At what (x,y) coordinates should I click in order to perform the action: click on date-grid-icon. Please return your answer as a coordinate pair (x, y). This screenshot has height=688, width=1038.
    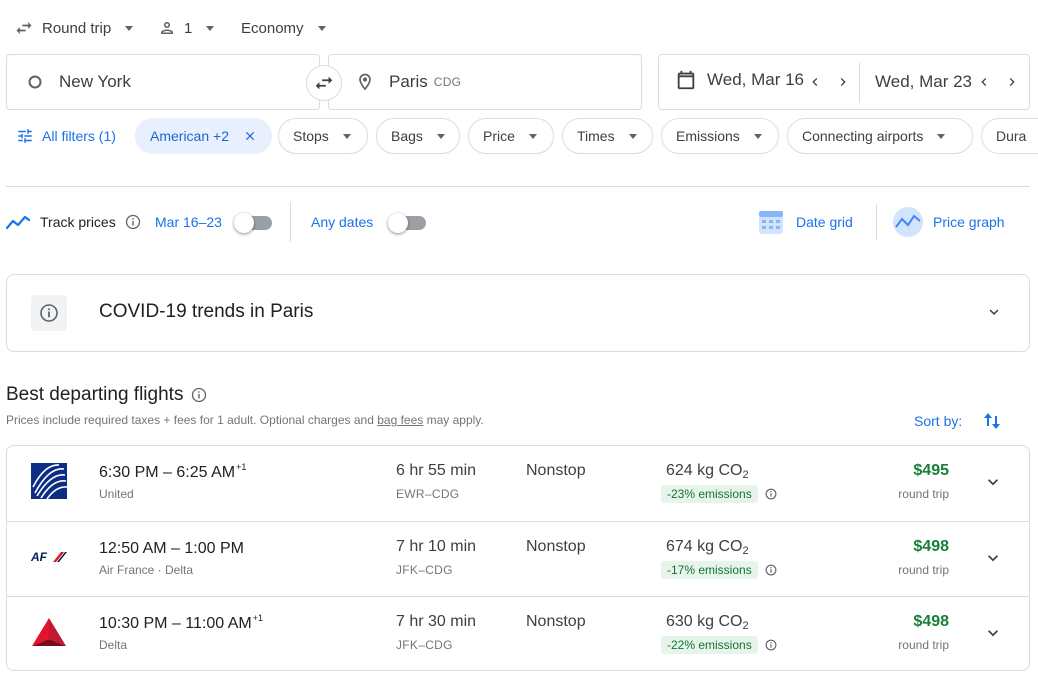
    Looking at the image, I should click on (771, 222).